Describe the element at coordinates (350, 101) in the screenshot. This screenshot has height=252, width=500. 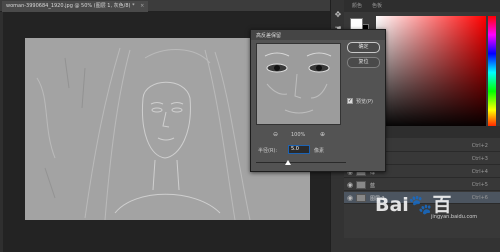
I see `preview-checkbox: ✓` at that location.